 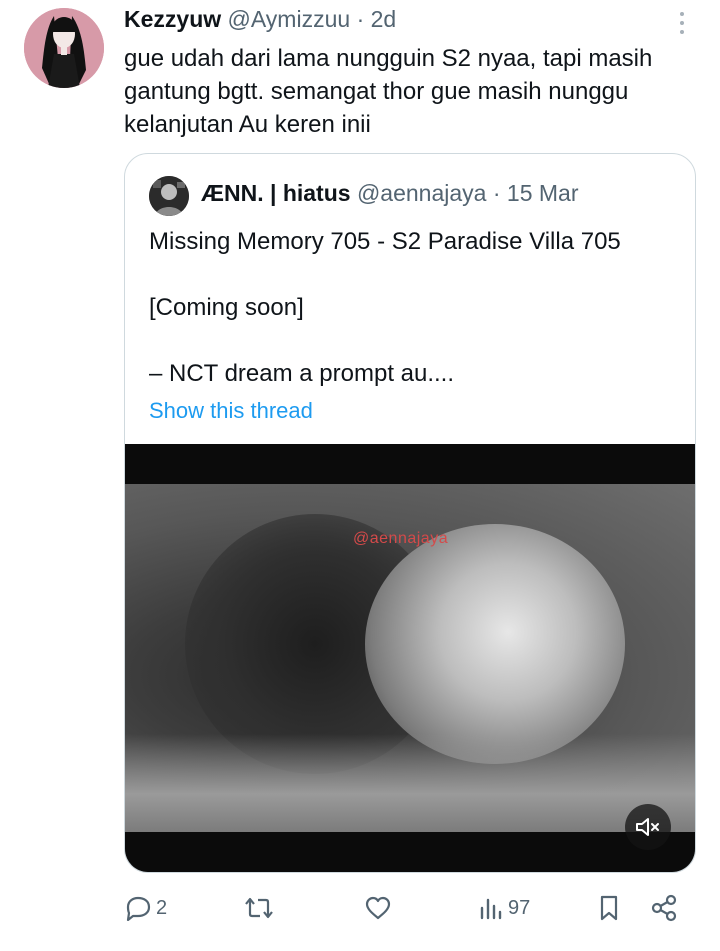 What do you see at coordinates (384, 19) in the screenshot?
I see `timestamp: 2d` at bounding box center [384, 19].